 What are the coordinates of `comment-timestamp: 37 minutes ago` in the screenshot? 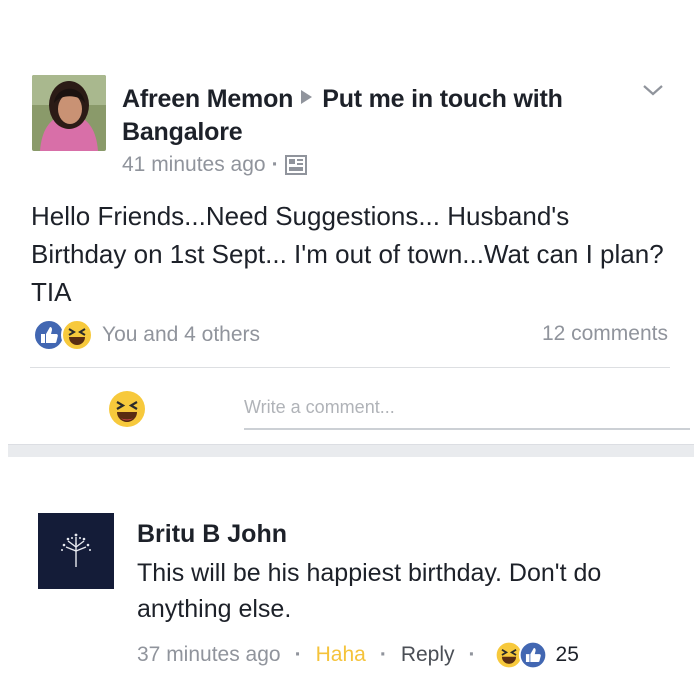 It's located at (209, 655).